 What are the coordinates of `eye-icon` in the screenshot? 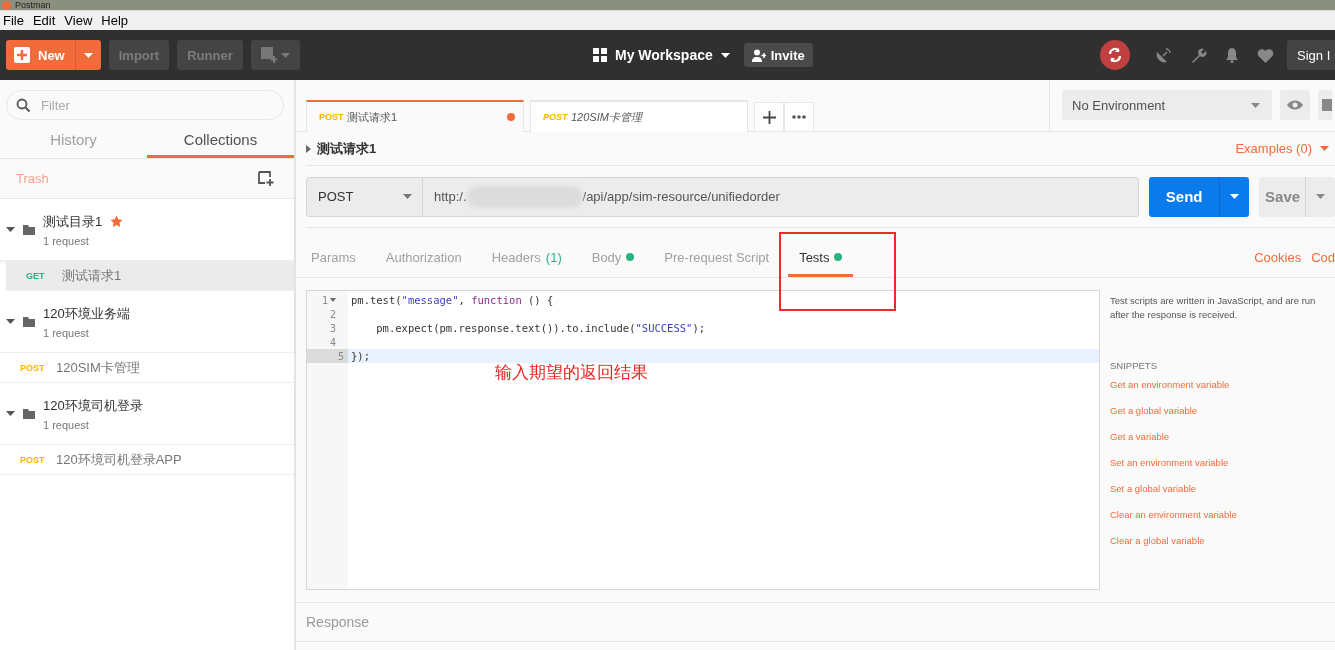 It's located at (1295, 105).